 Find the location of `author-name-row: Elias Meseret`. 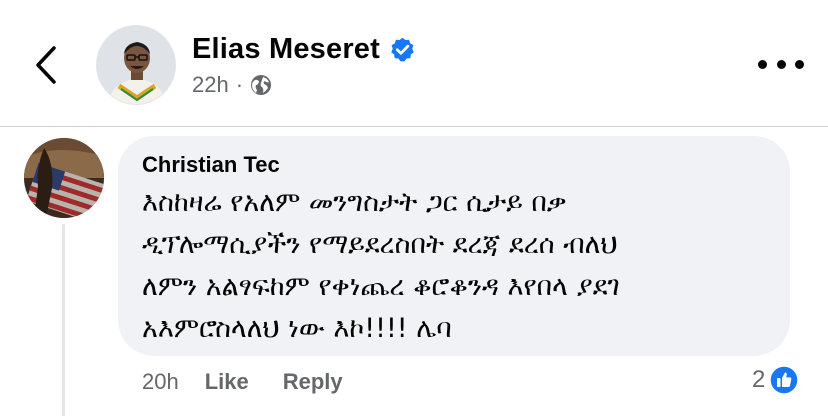

author-name-row: Elias Meseret is located at coordinates (304, 49).